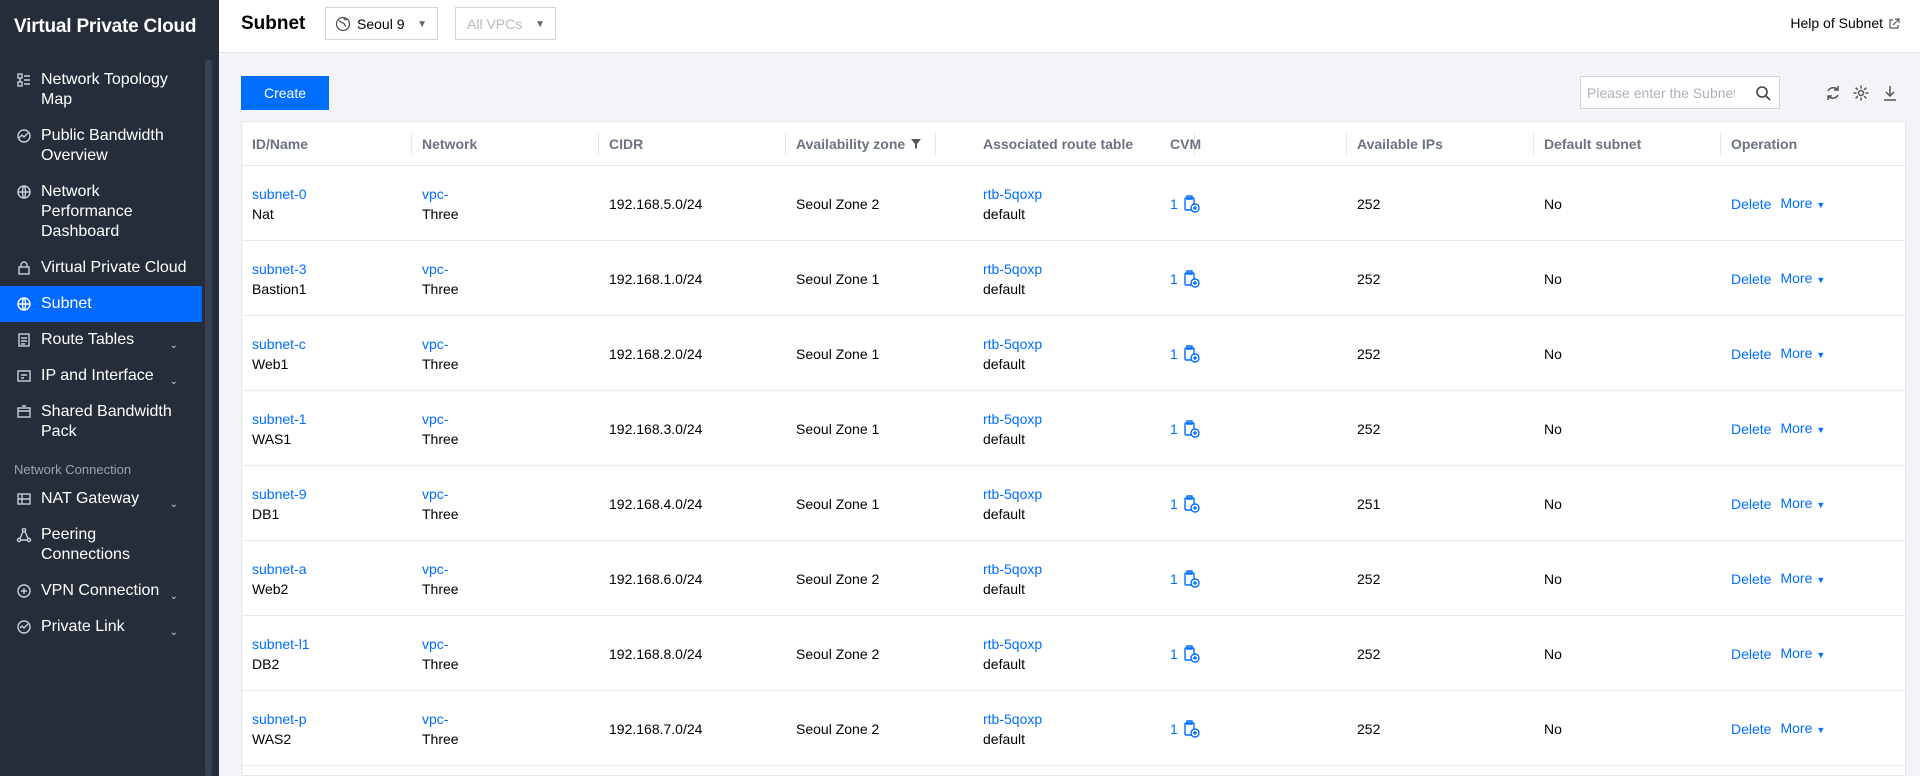 This screenshot has height=776, width=1920. Describe the element at coordinates (24, 412) in the screenshot. I see `pack-icon` at that location.